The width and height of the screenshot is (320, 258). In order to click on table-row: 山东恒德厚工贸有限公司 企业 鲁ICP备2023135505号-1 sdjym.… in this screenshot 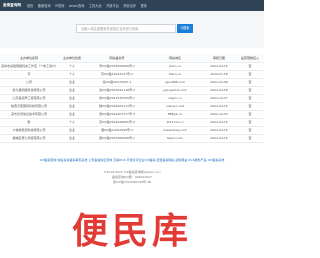, I will do `click(132, 98)`.